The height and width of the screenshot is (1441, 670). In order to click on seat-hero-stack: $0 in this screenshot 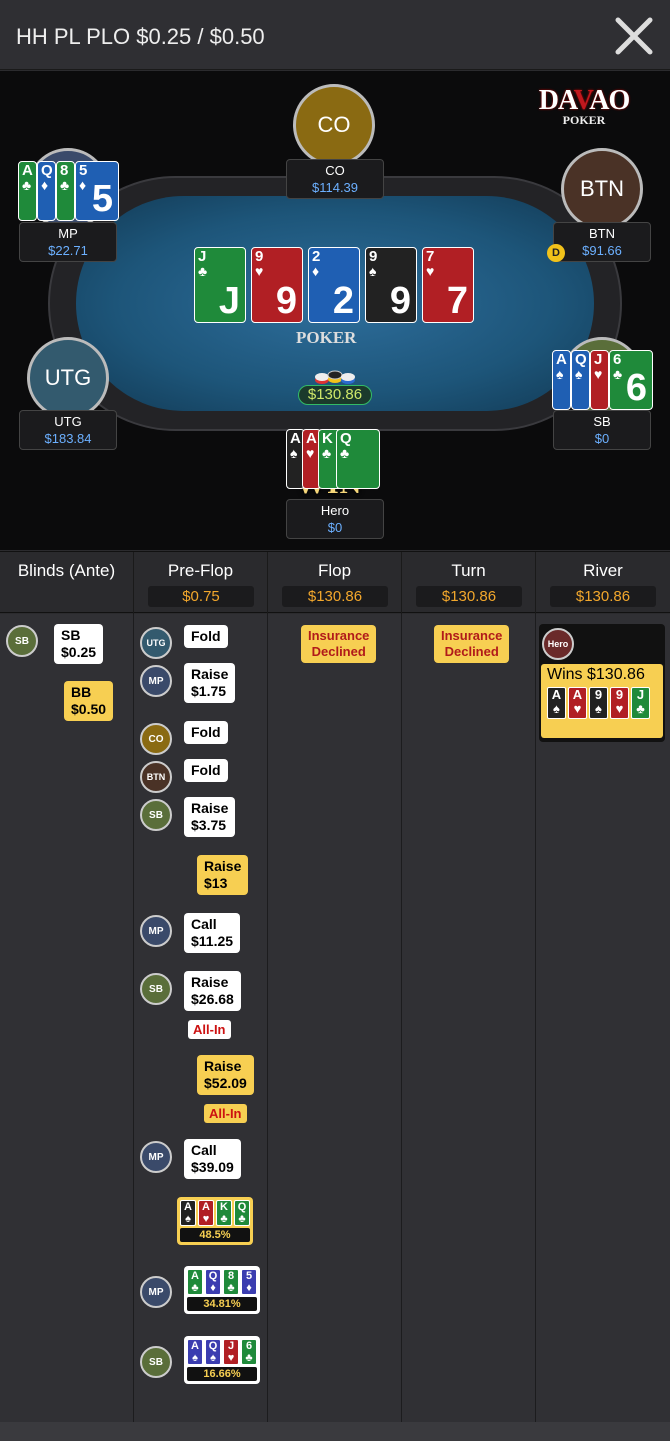, I will do `click(335, 527)`.